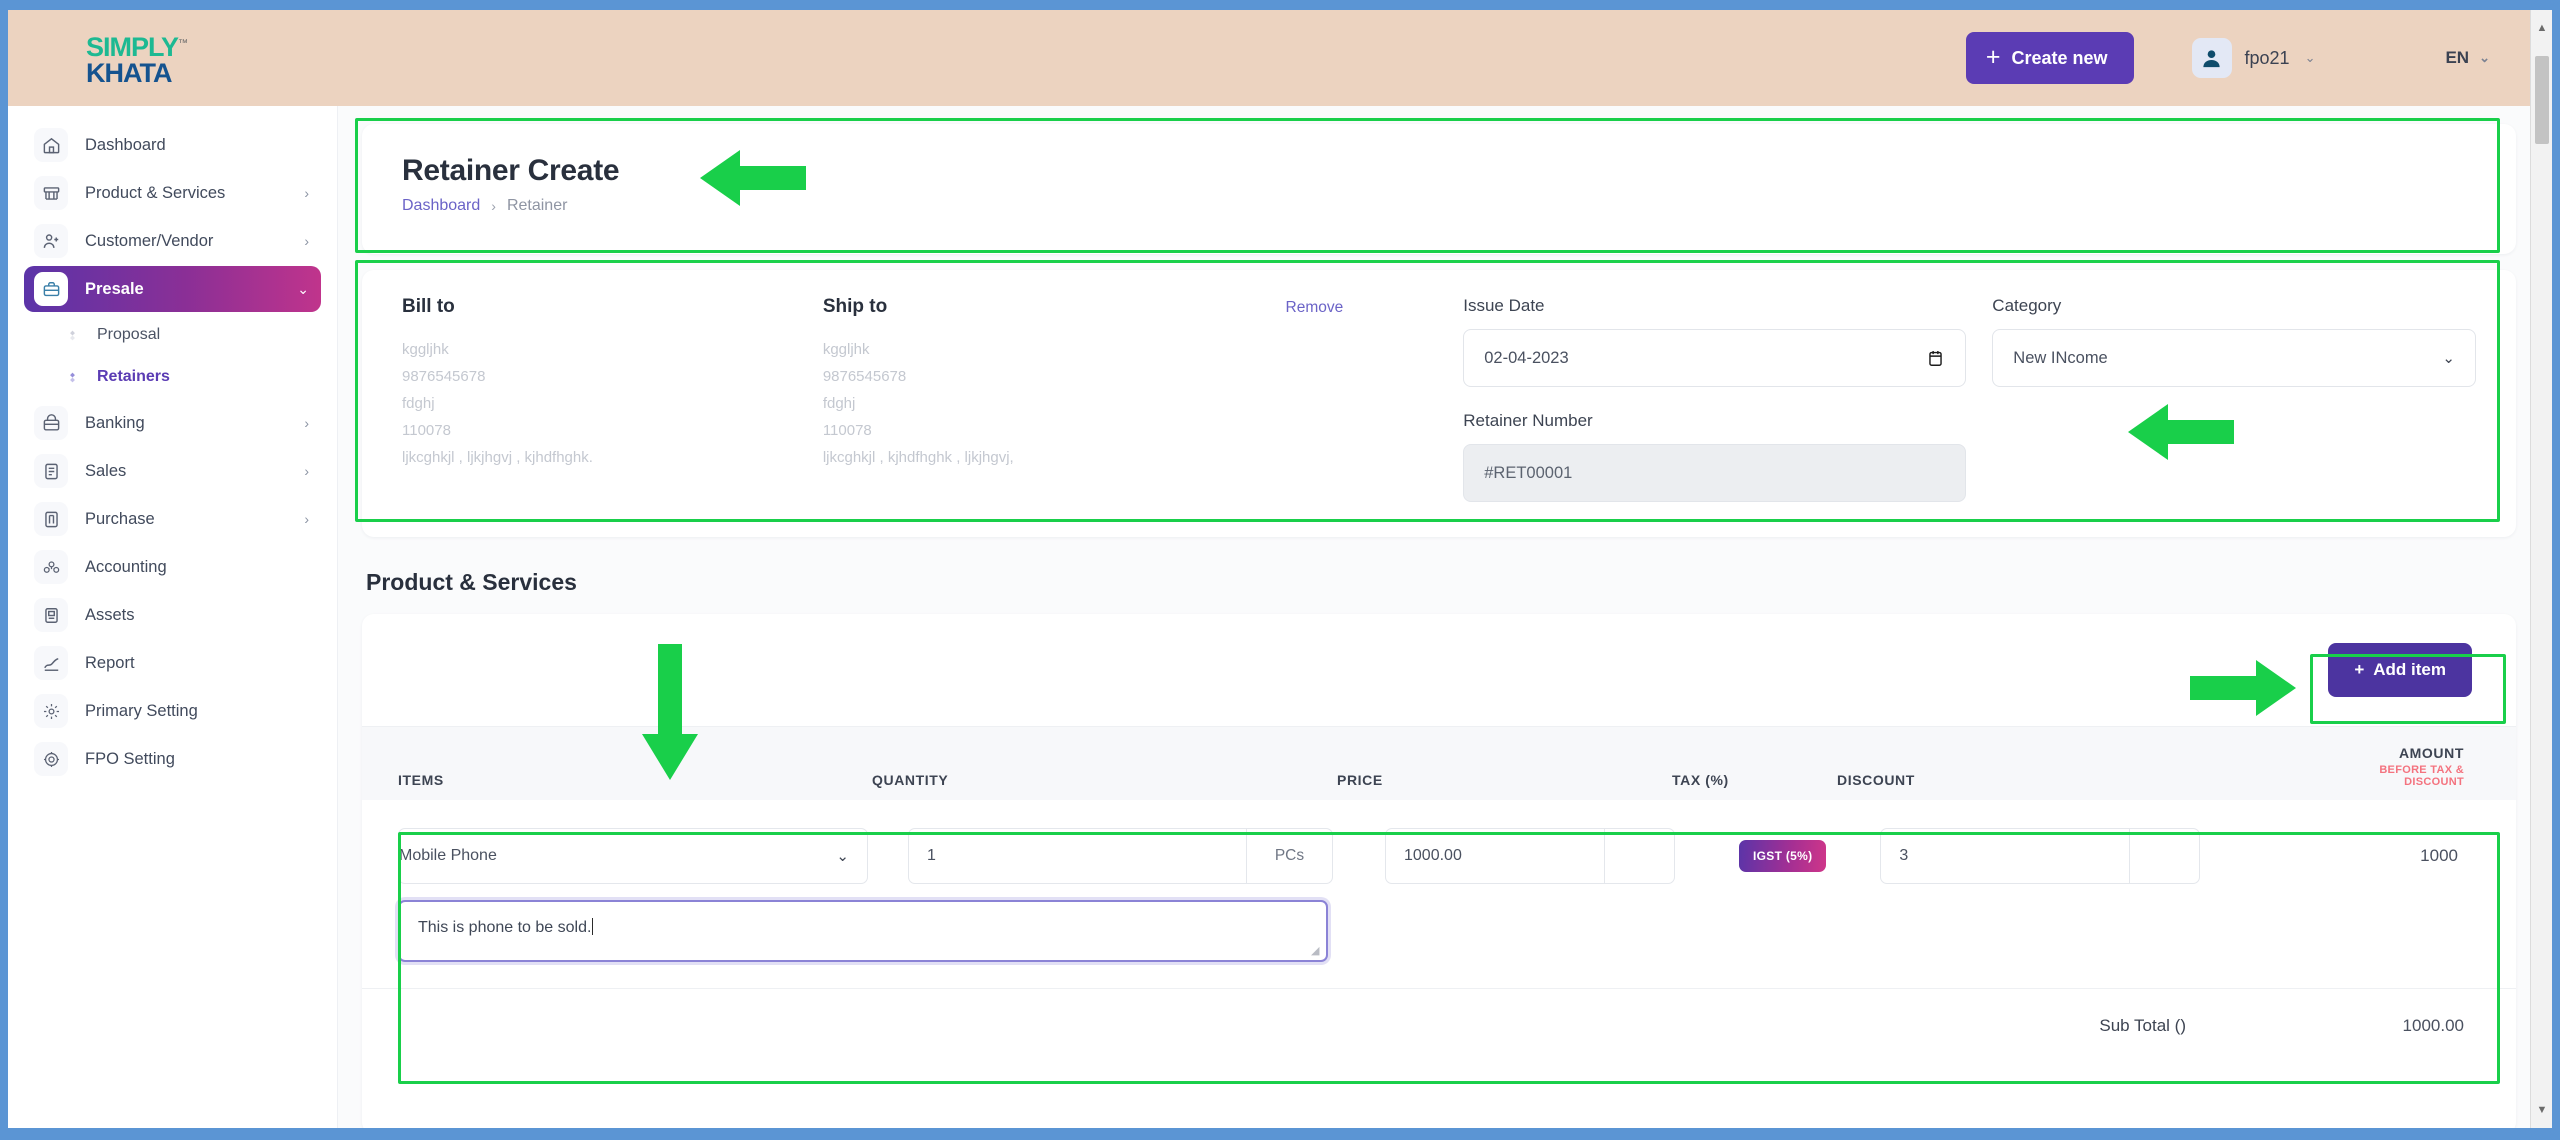 The image size is (2560, 1140). Describe the element at coordinates (172, 289) in the screenshot. I see `sidebar-item-presale: Presale ⌄` at that location.